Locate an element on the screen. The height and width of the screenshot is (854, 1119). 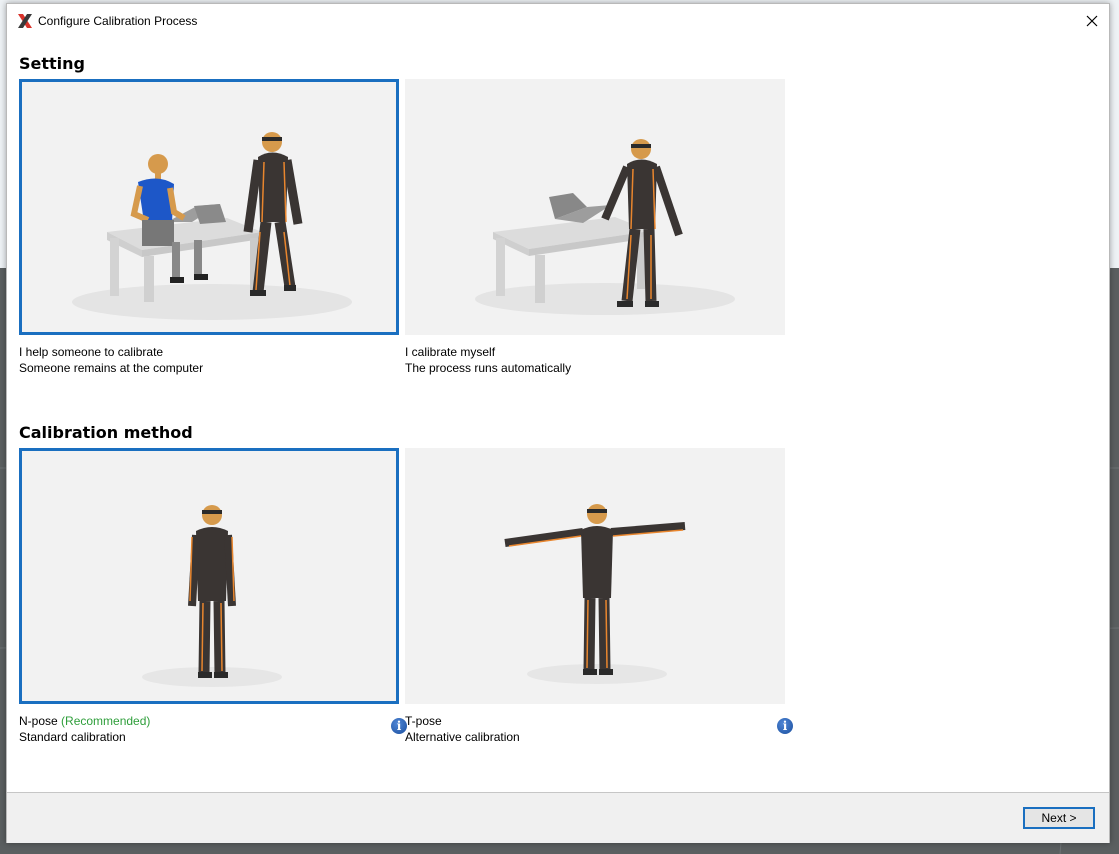
setting-heading: Setting is located at coordinates (52, 63).